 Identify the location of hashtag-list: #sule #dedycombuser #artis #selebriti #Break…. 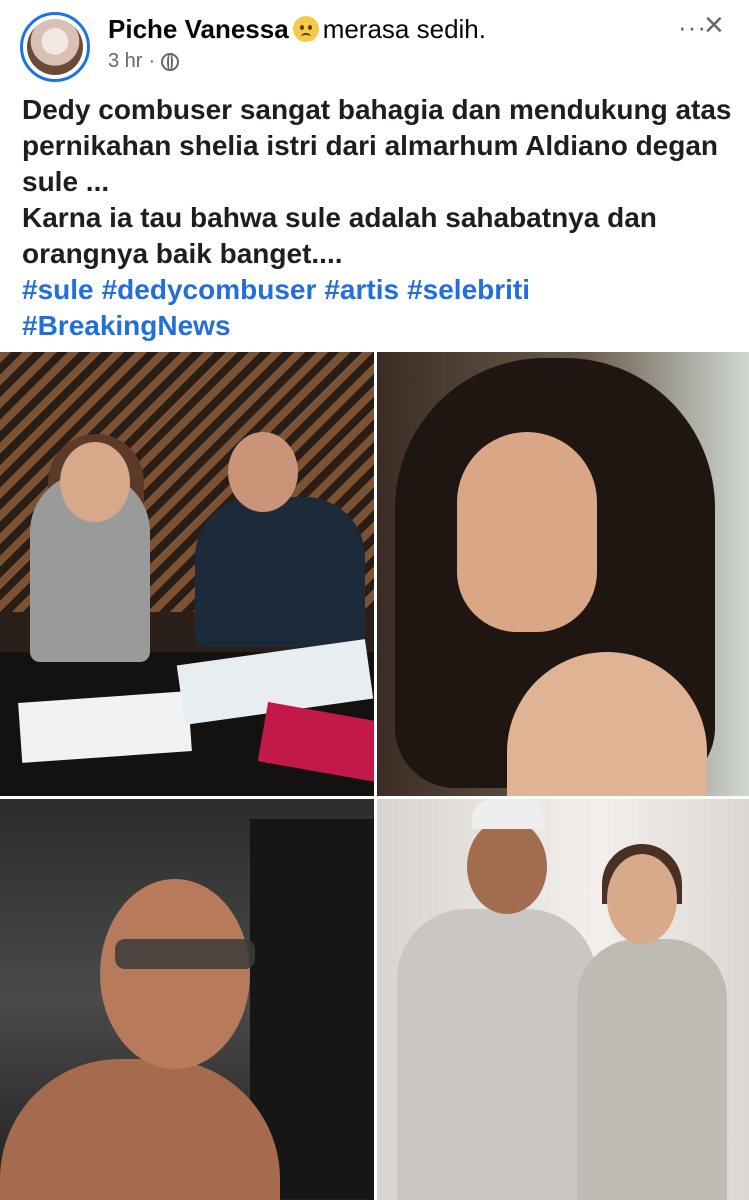
(379, 308).